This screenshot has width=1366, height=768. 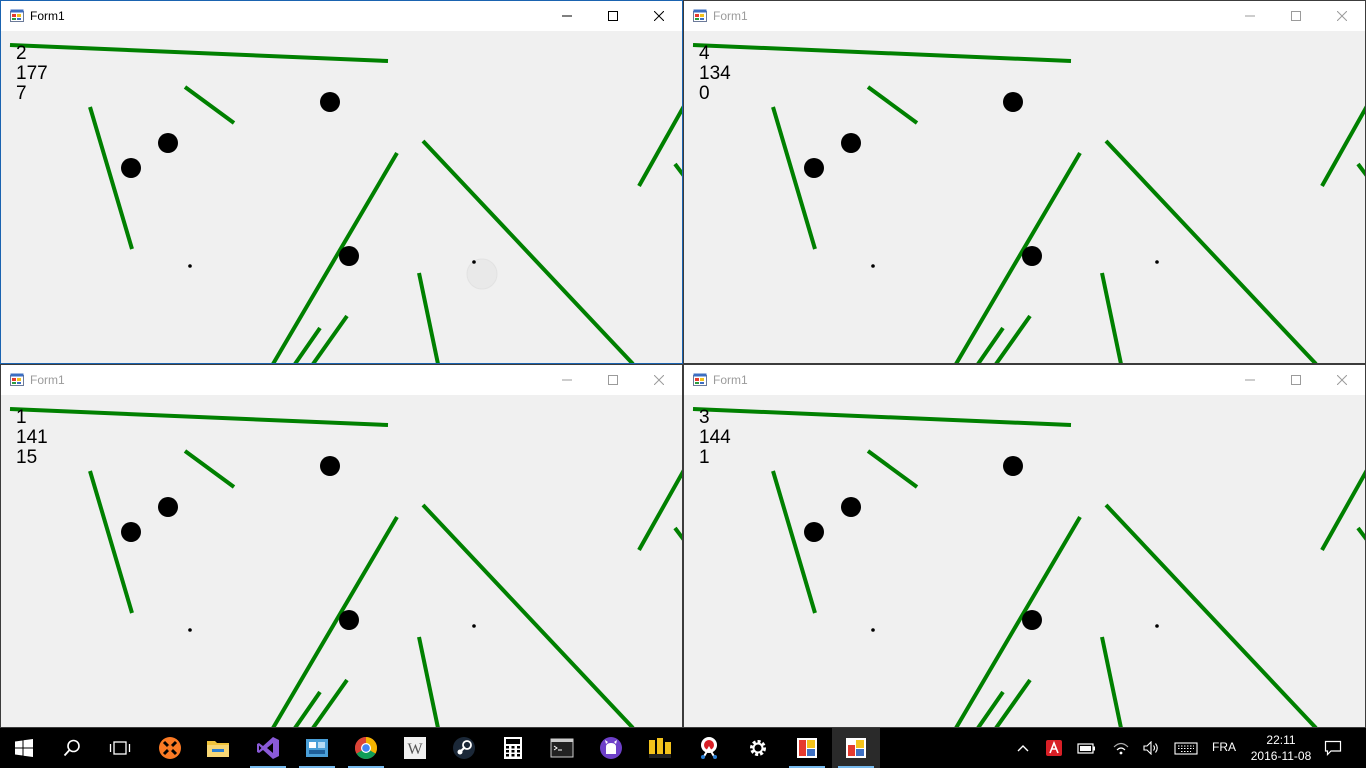 I want to click on app-icon, so click(x=317, y=748).